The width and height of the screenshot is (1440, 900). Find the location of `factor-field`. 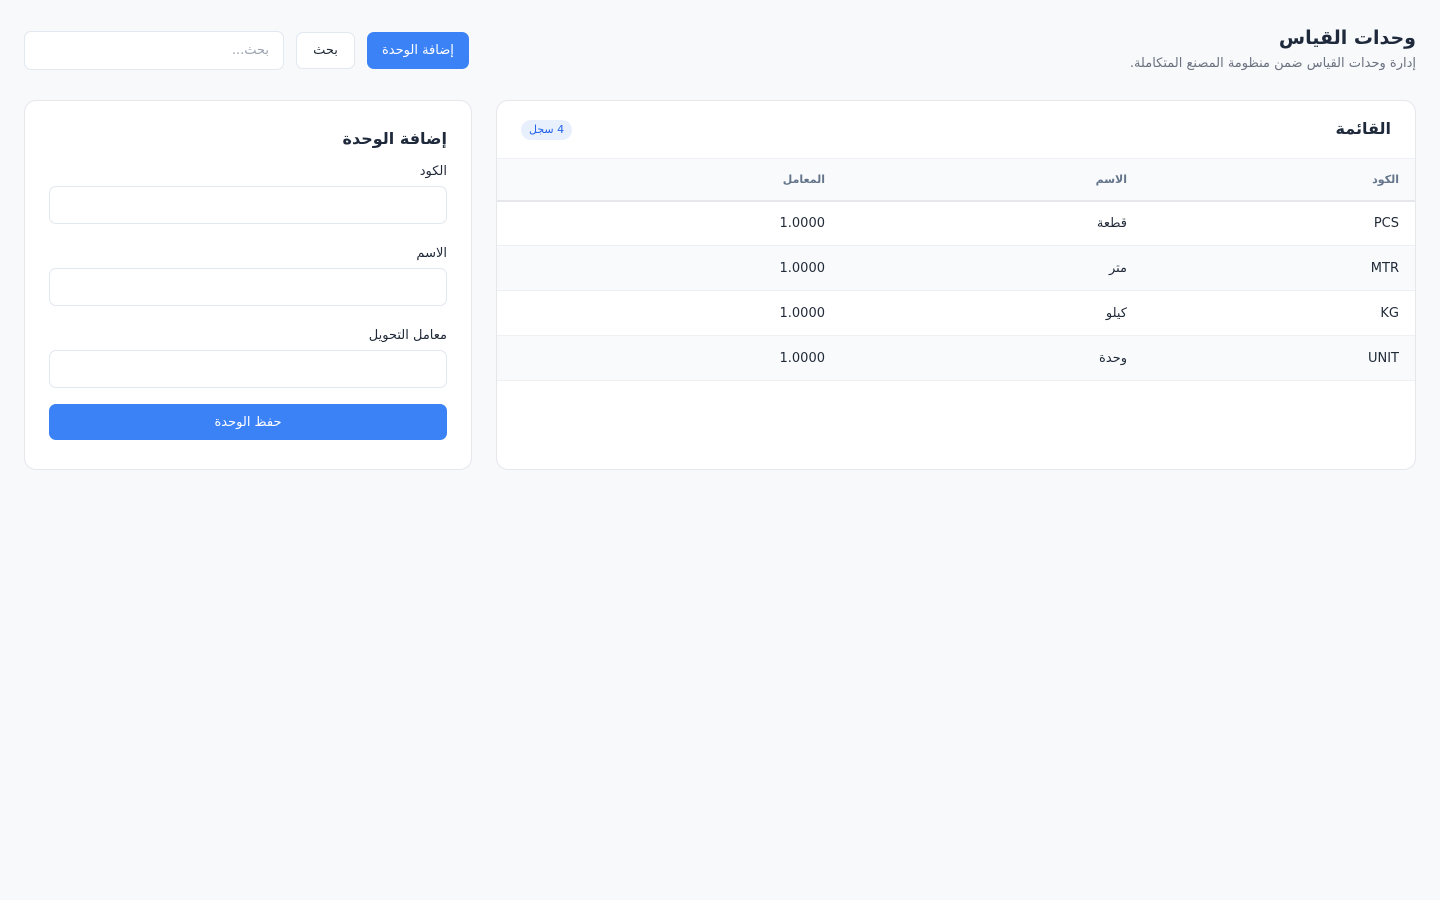

factor-field is located at coordinates (248, 369).